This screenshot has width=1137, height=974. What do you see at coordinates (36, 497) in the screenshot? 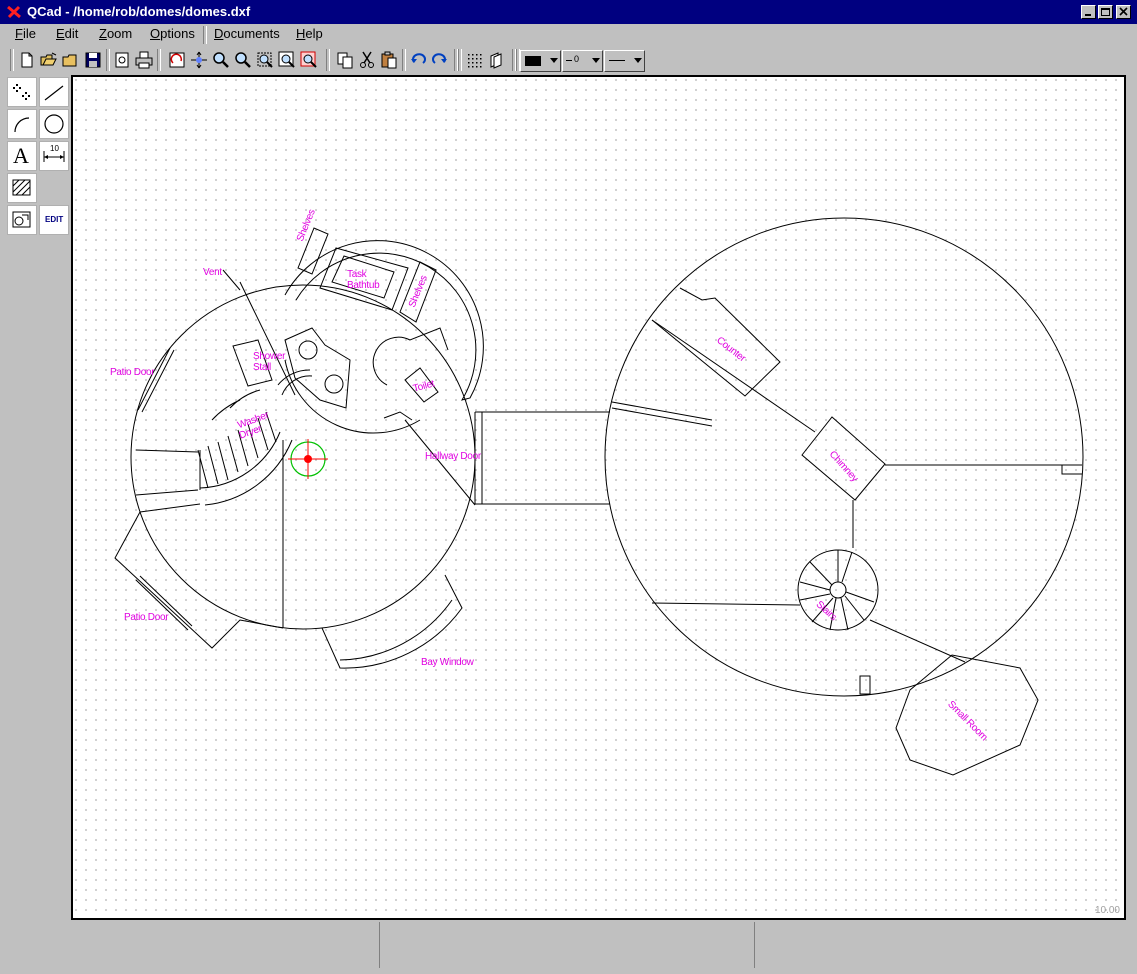
I see `tool-palette: A 10 EDIT` at bounding box center [36, 497].